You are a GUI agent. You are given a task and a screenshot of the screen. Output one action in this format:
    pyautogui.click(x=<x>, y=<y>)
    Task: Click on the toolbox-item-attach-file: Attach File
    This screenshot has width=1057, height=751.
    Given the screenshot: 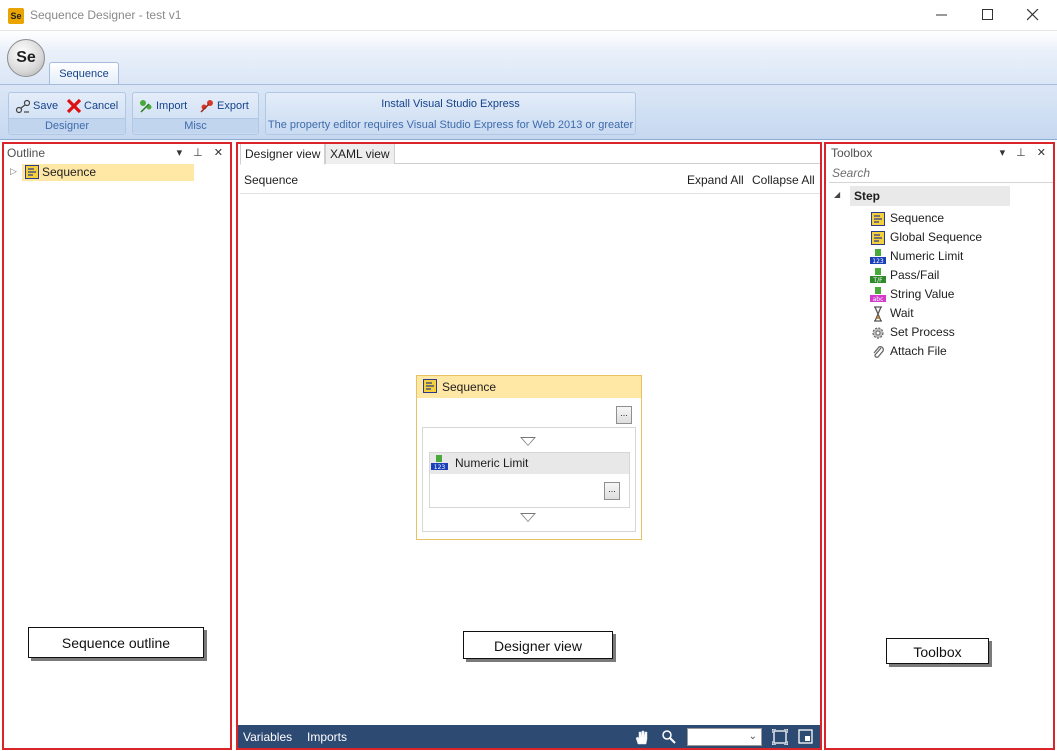 What is the action you would take?
    pyautogui.click(x=908, y=351)
    